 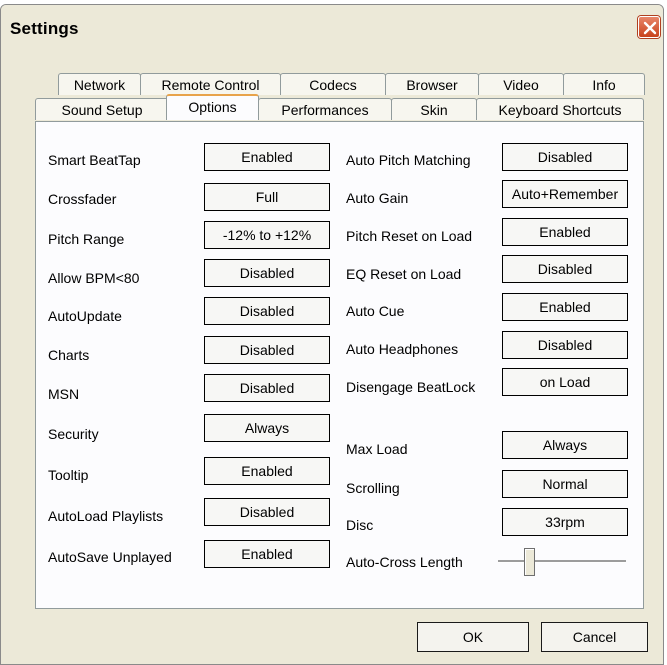 What do you see at coordinates (565, 157) in the screenshot?
I see `auto-pitch-matching-value: Disabled` at bounding box center [565, 157].